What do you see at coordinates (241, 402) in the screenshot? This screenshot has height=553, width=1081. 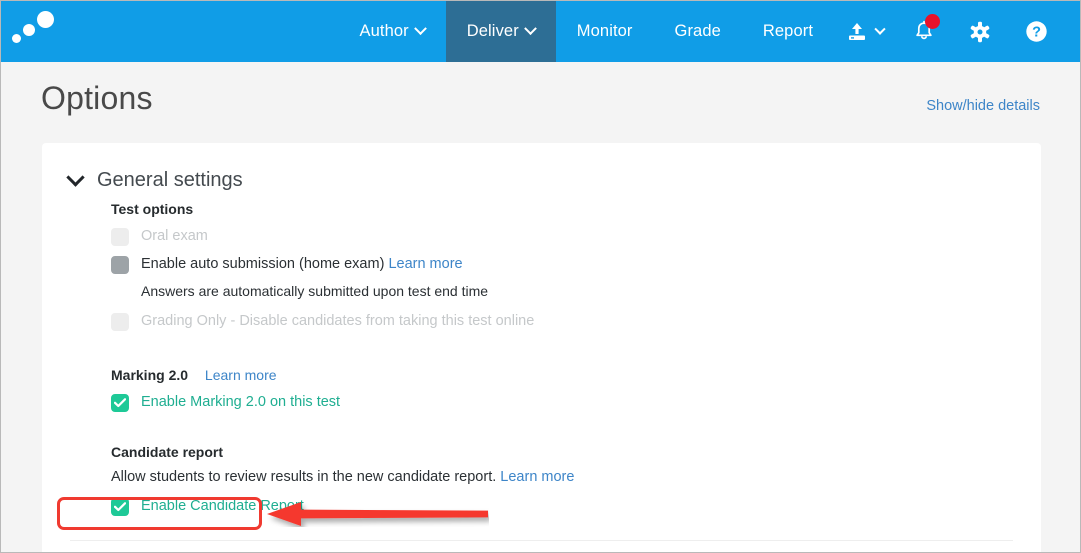 I see `checkbox-label: Enable Marking 2.0 on this test` at bounding box center [241, 402].